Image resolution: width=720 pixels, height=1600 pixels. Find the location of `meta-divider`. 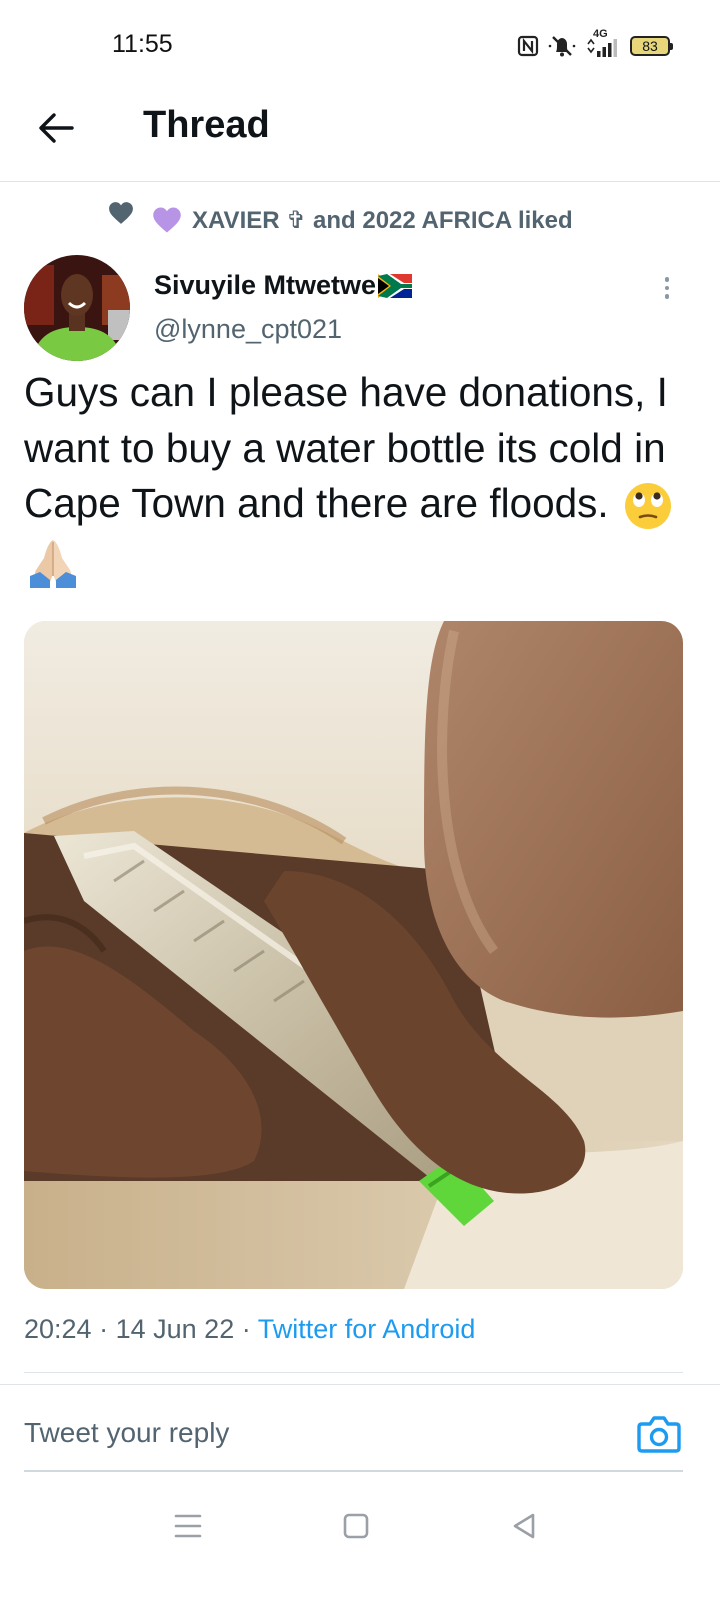

meta-divider is located at coordinates (353, 1372).